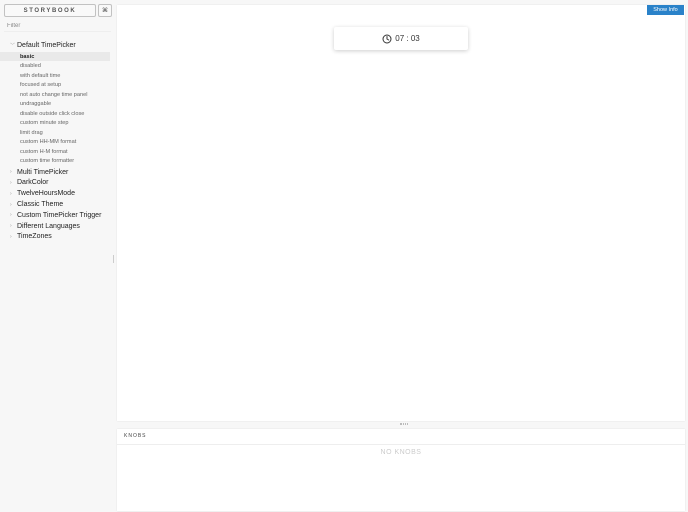 The image size is (688, 512). I want to click on kind-twelvehoursmode: › TwelveHoursMode, so click(57, 193).